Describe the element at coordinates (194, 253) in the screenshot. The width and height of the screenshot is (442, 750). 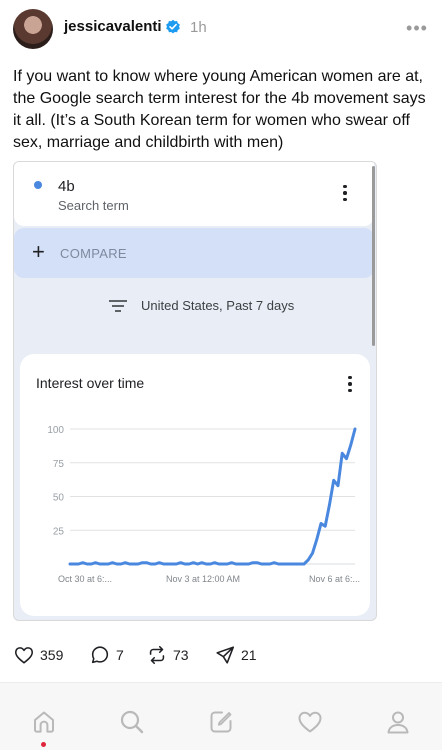
I see `compare-button: + COMPARE` at that location.